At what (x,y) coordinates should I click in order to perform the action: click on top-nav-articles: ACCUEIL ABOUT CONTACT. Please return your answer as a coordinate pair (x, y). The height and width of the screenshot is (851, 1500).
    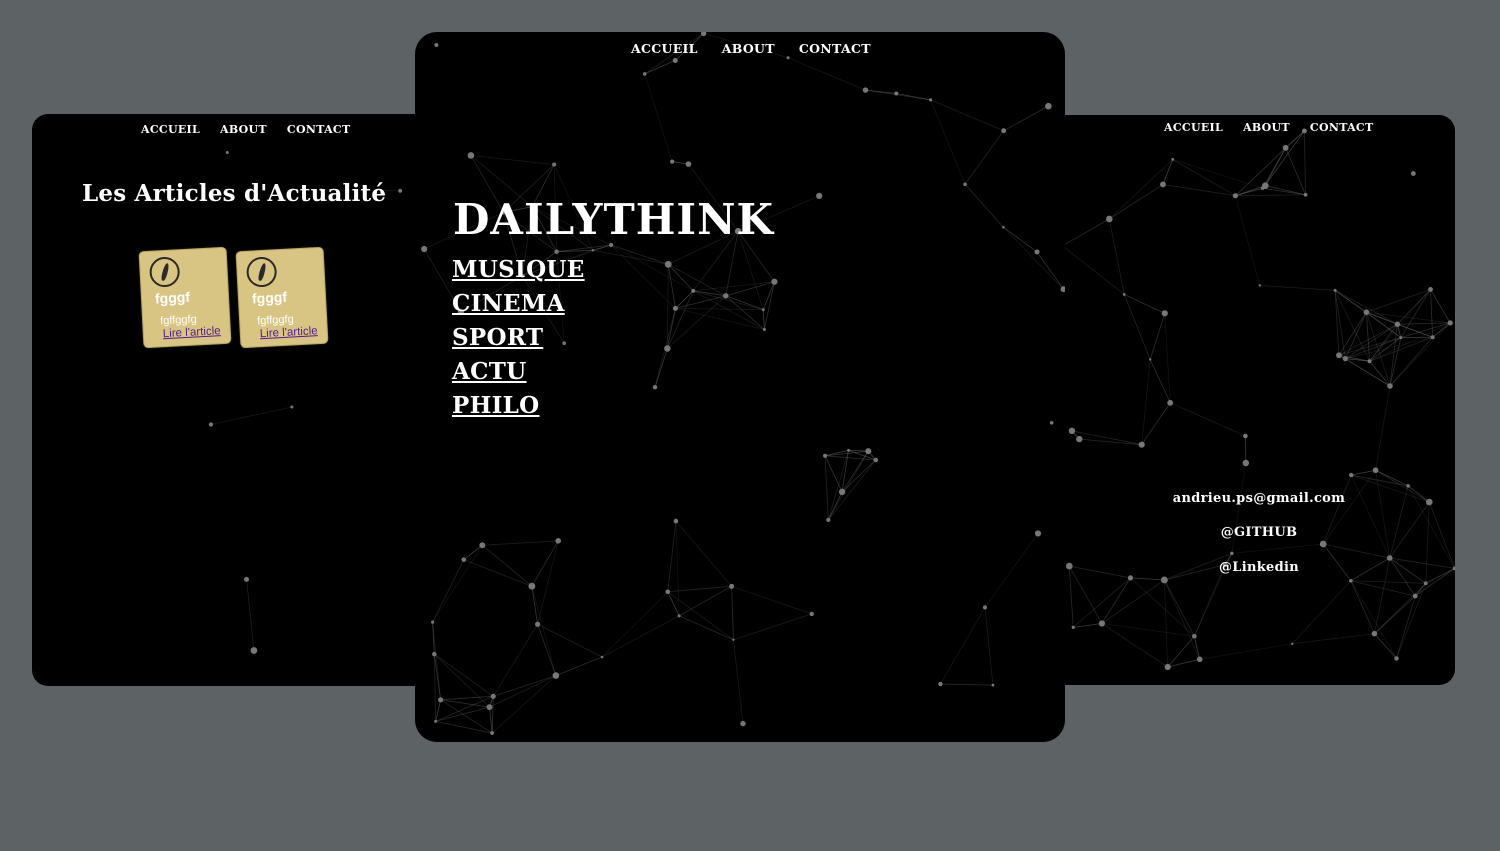
    Looking at the image, I should click on (255, 129).